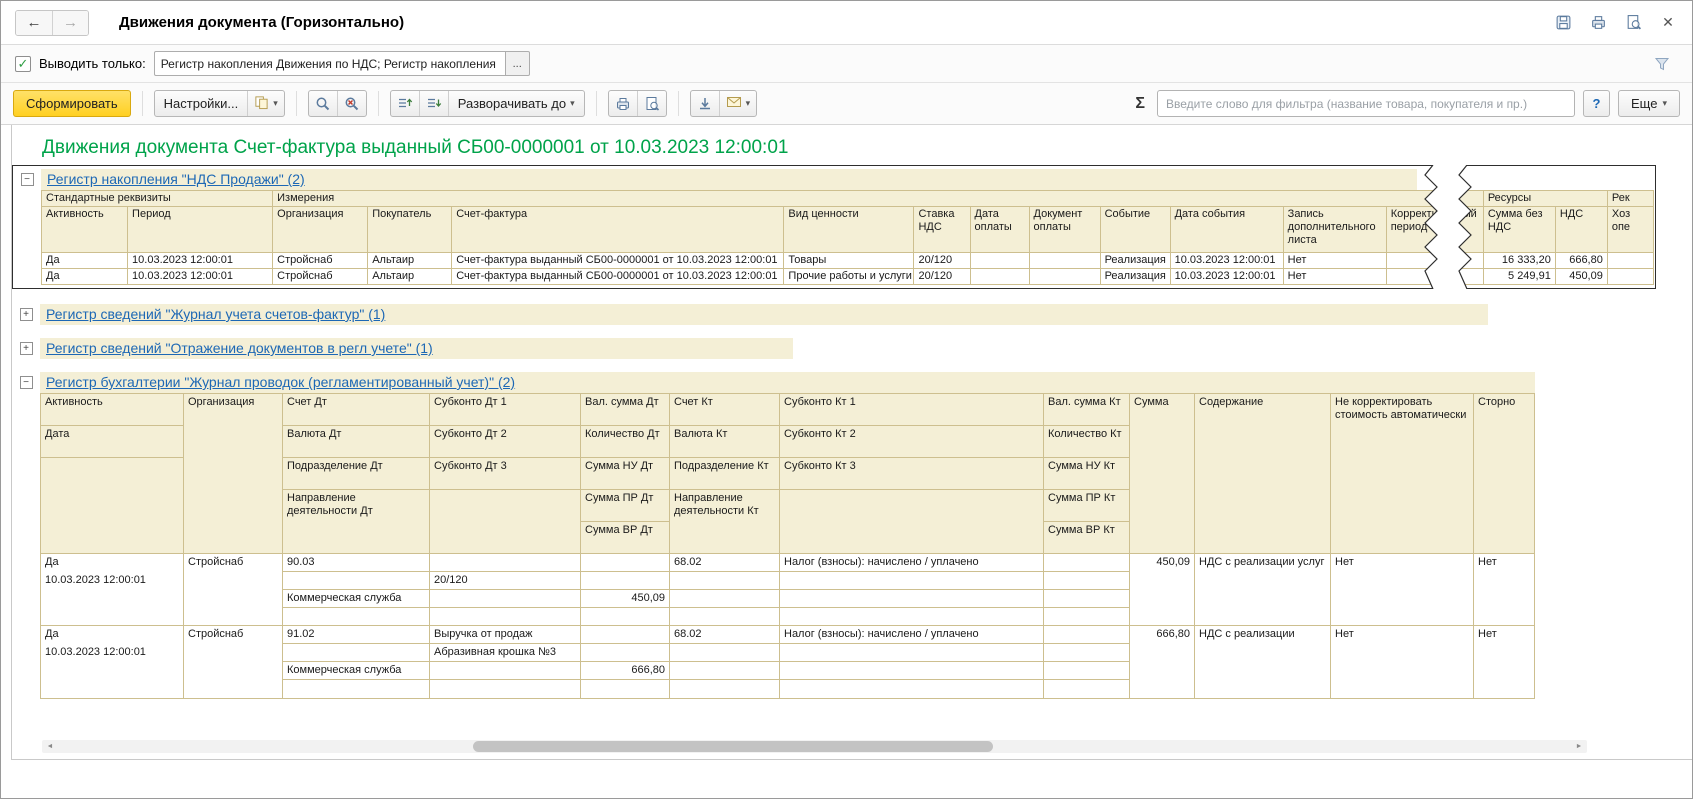  I want to click on cell: Выручка от продаж, so click(505, 635).